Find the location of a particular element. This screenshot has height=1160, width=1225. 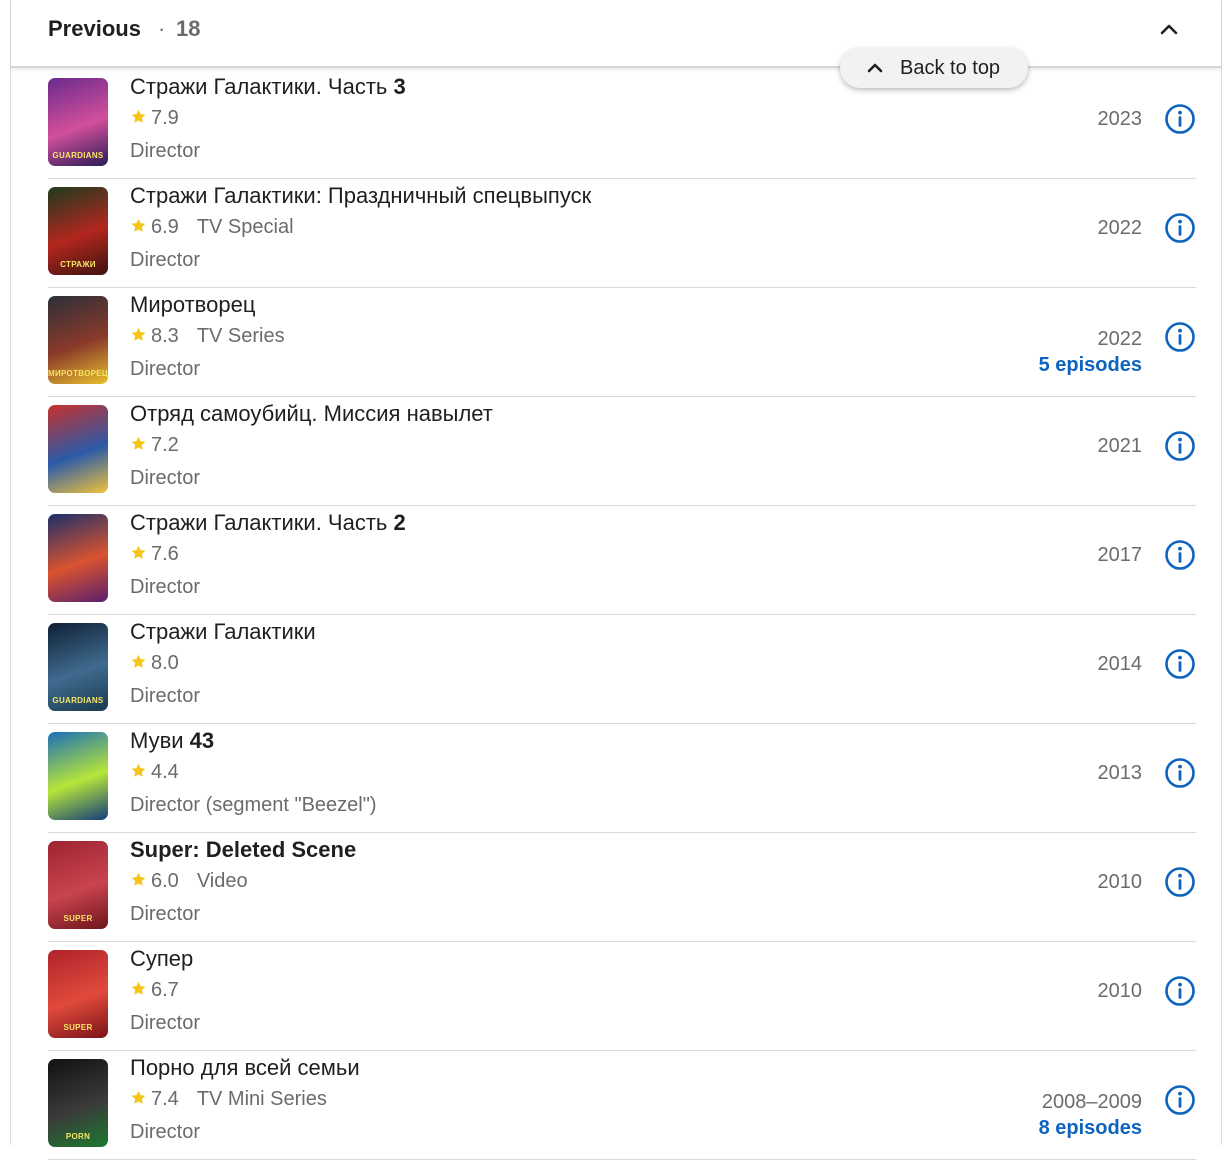

poster-image: СТРАЖИ is located at coordinates (78, 231).